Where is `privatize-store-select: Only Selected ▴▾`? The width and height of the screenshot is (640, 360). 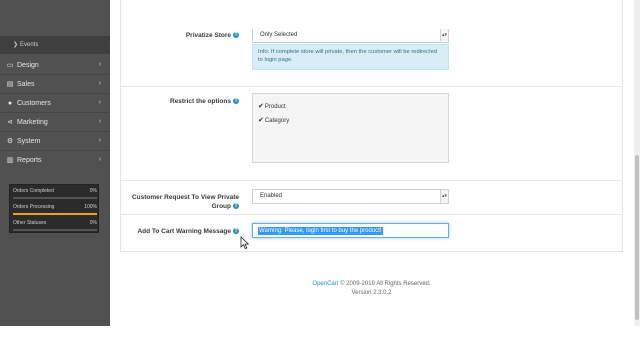 privatize-store-select: Only Selected ▴▾ is located at coordinates (350, 36).